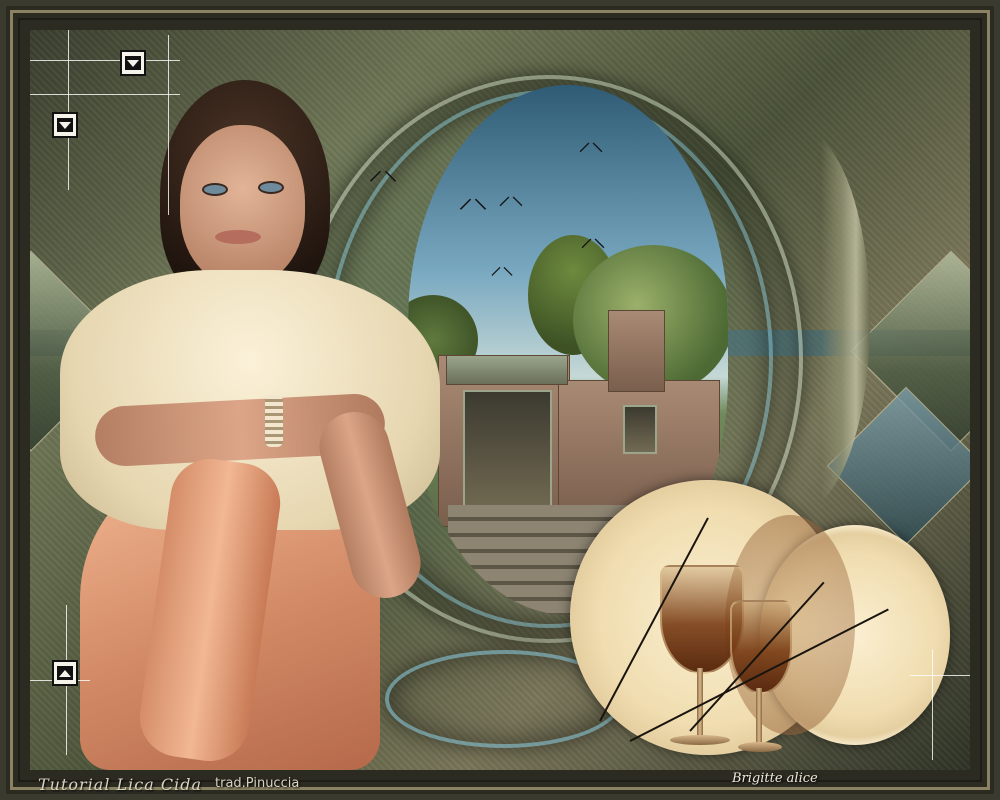  I want to click on lips, so click(238, 237).